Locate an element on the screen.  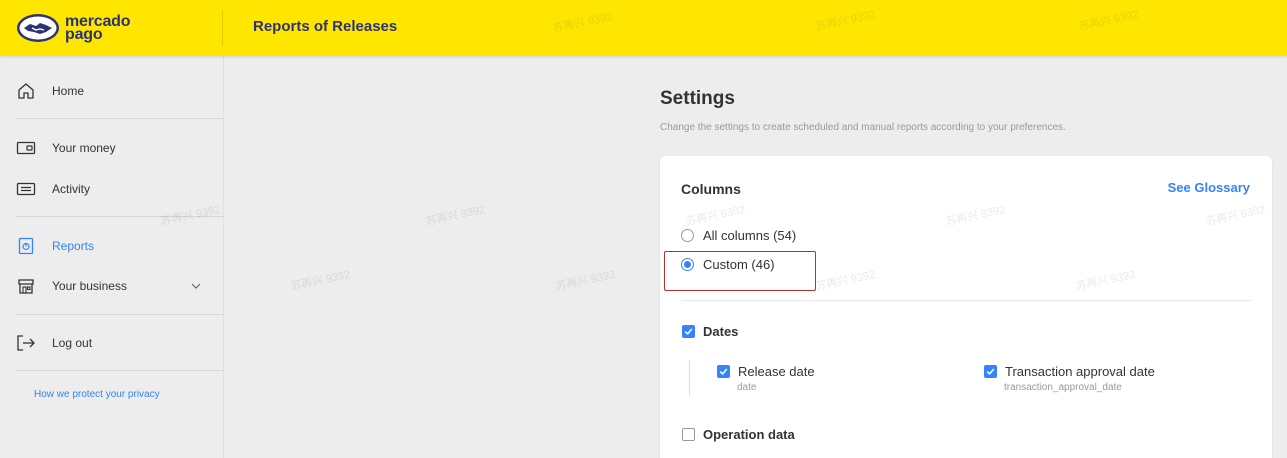
checkbox-label: Dates is located at coordinates (721, 331).